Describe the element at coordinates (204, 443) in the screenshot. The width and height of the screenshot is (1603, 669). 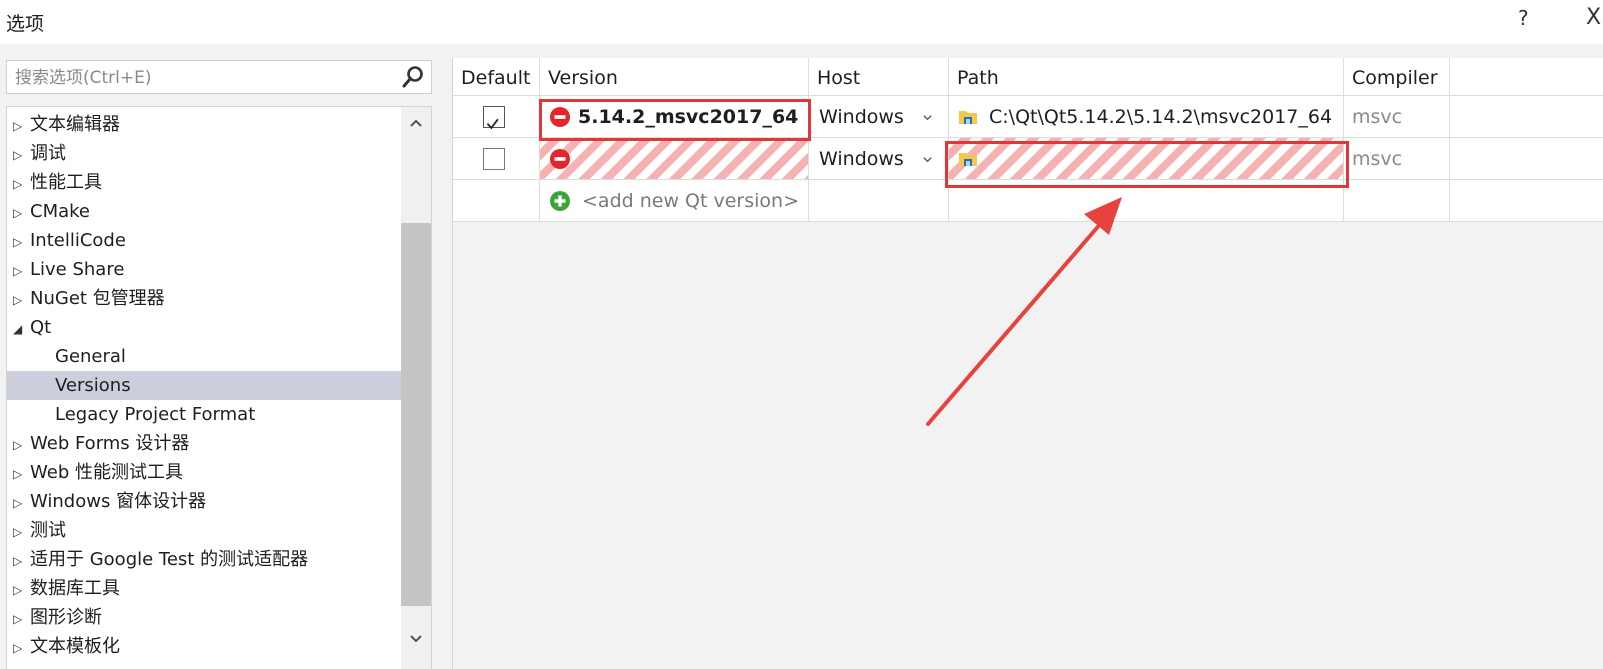
I see `tree-item-web-forms: ▷ Web Forms 设计器` at that location.